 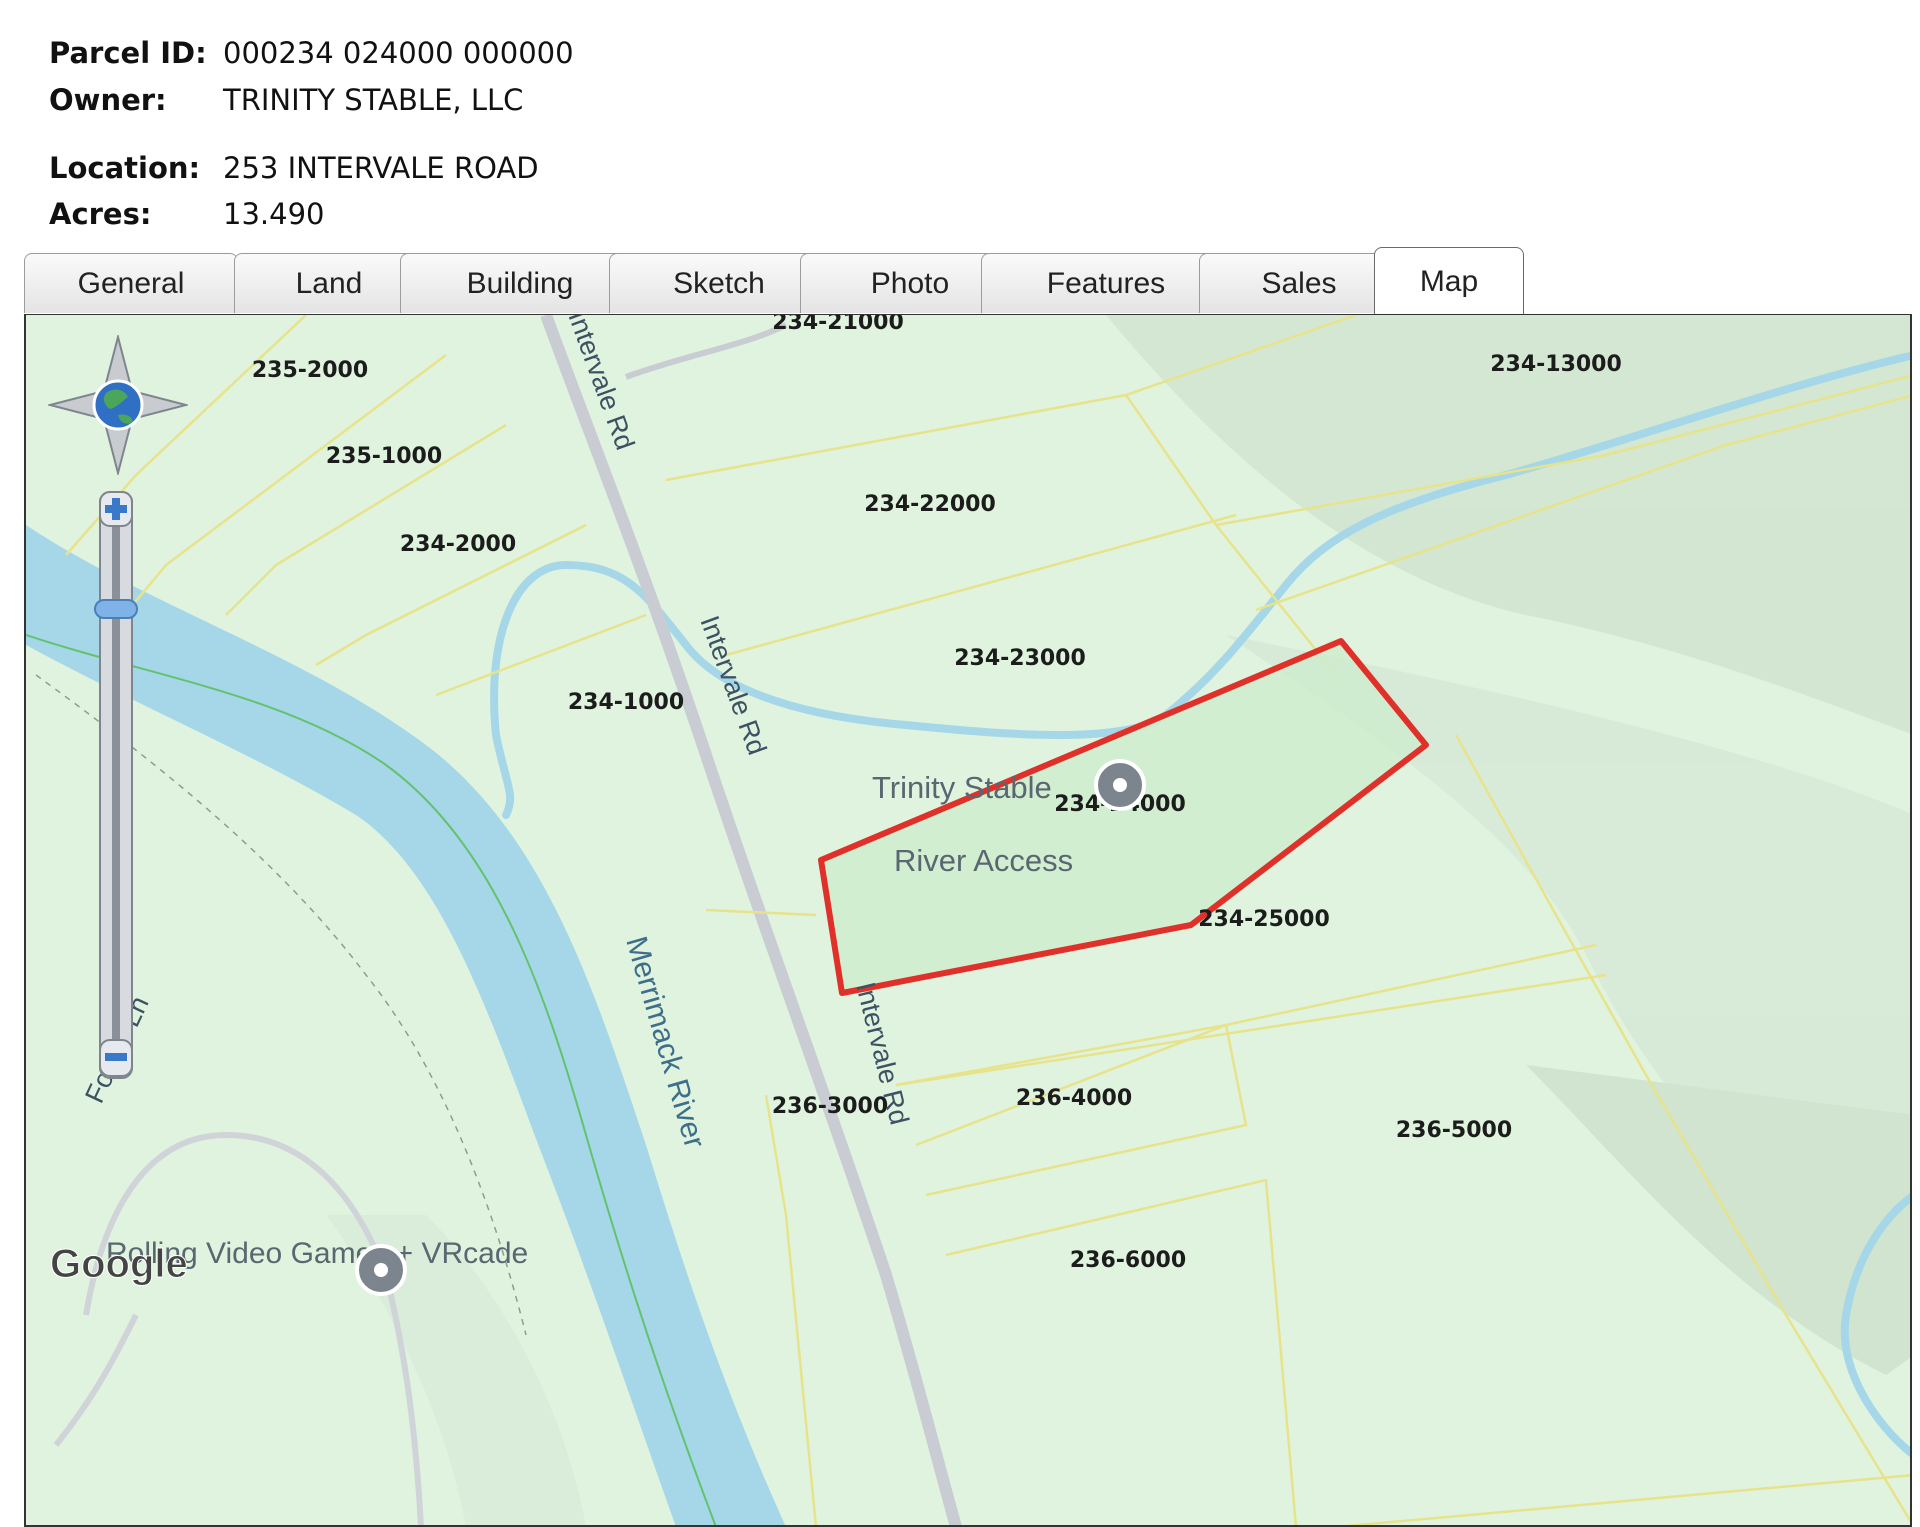 What do you see at coordinates (1454, 1130) in the screenshot?
I see `parcel-label: 236-5000` at bounding box center [1454, 1130].